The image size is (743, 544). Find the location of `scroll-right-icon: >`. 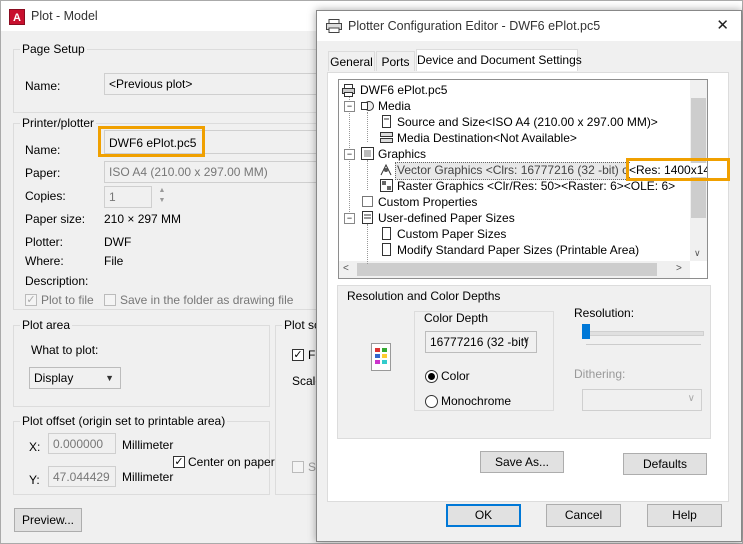

scroll-right-icon: > is located at coordinates (679, 268).